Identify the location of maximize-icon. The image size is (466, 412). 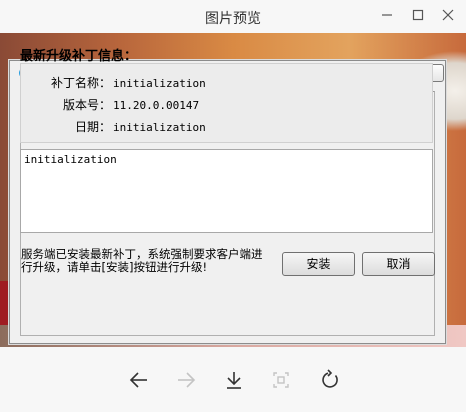
(418, 15).